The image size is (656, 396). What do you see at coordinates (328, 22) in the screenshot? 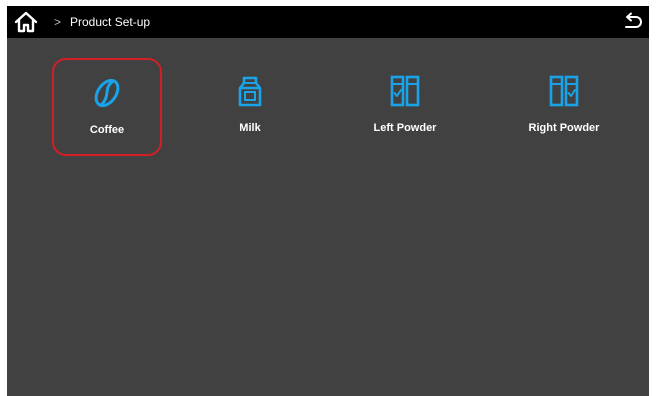
I see `top-bar: > Product Set-up` at bounding box center [328, 22].